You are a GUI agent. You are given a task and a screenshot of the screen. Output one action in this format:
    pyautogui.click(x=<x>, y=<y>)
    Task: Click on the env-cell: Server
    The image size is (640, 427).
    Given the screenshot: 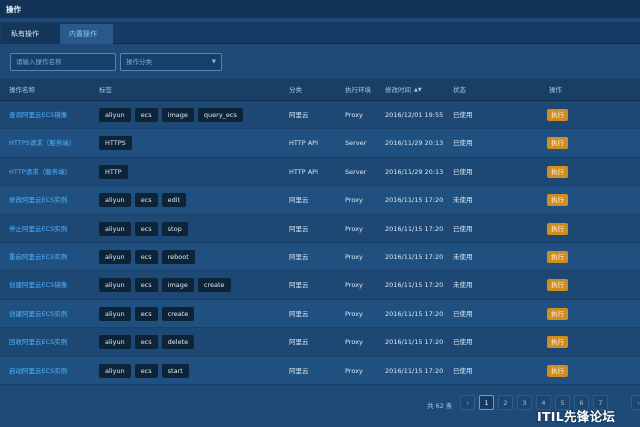 What is the action you would take?
    pyautogui.click(x=356, y=143)
    